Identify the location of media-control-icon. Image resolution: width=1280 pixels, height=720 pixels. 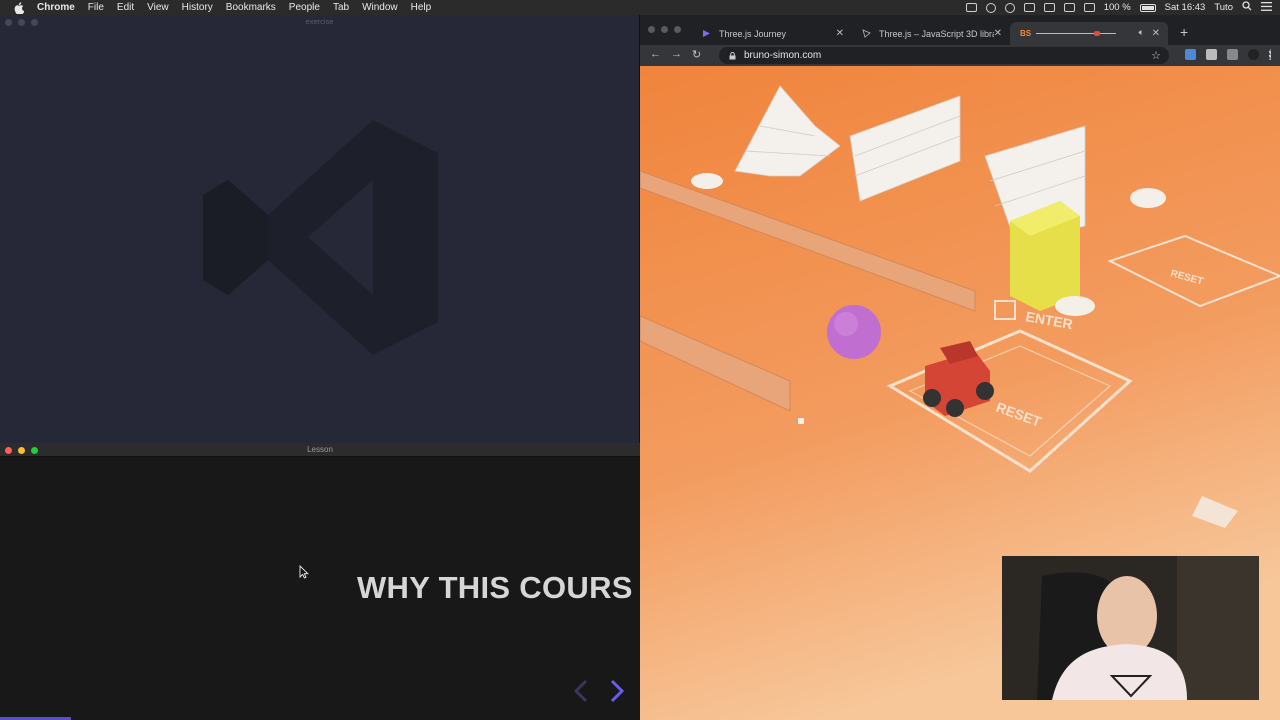
(1232, 54).